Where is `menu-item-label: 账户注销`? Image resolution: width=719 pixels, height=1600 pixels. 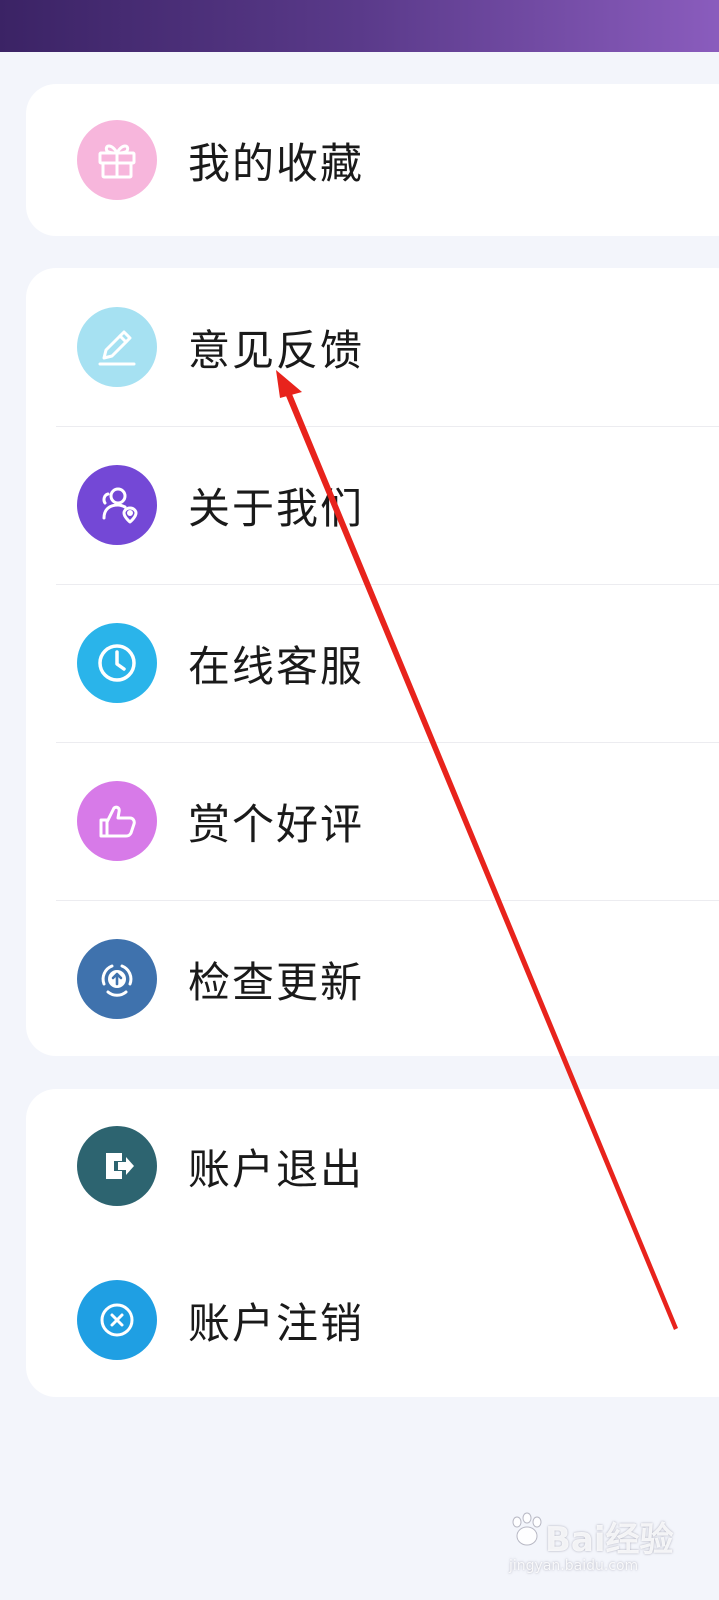 menu-item-label: 账户注销 is located at coordinates (276, 1323).